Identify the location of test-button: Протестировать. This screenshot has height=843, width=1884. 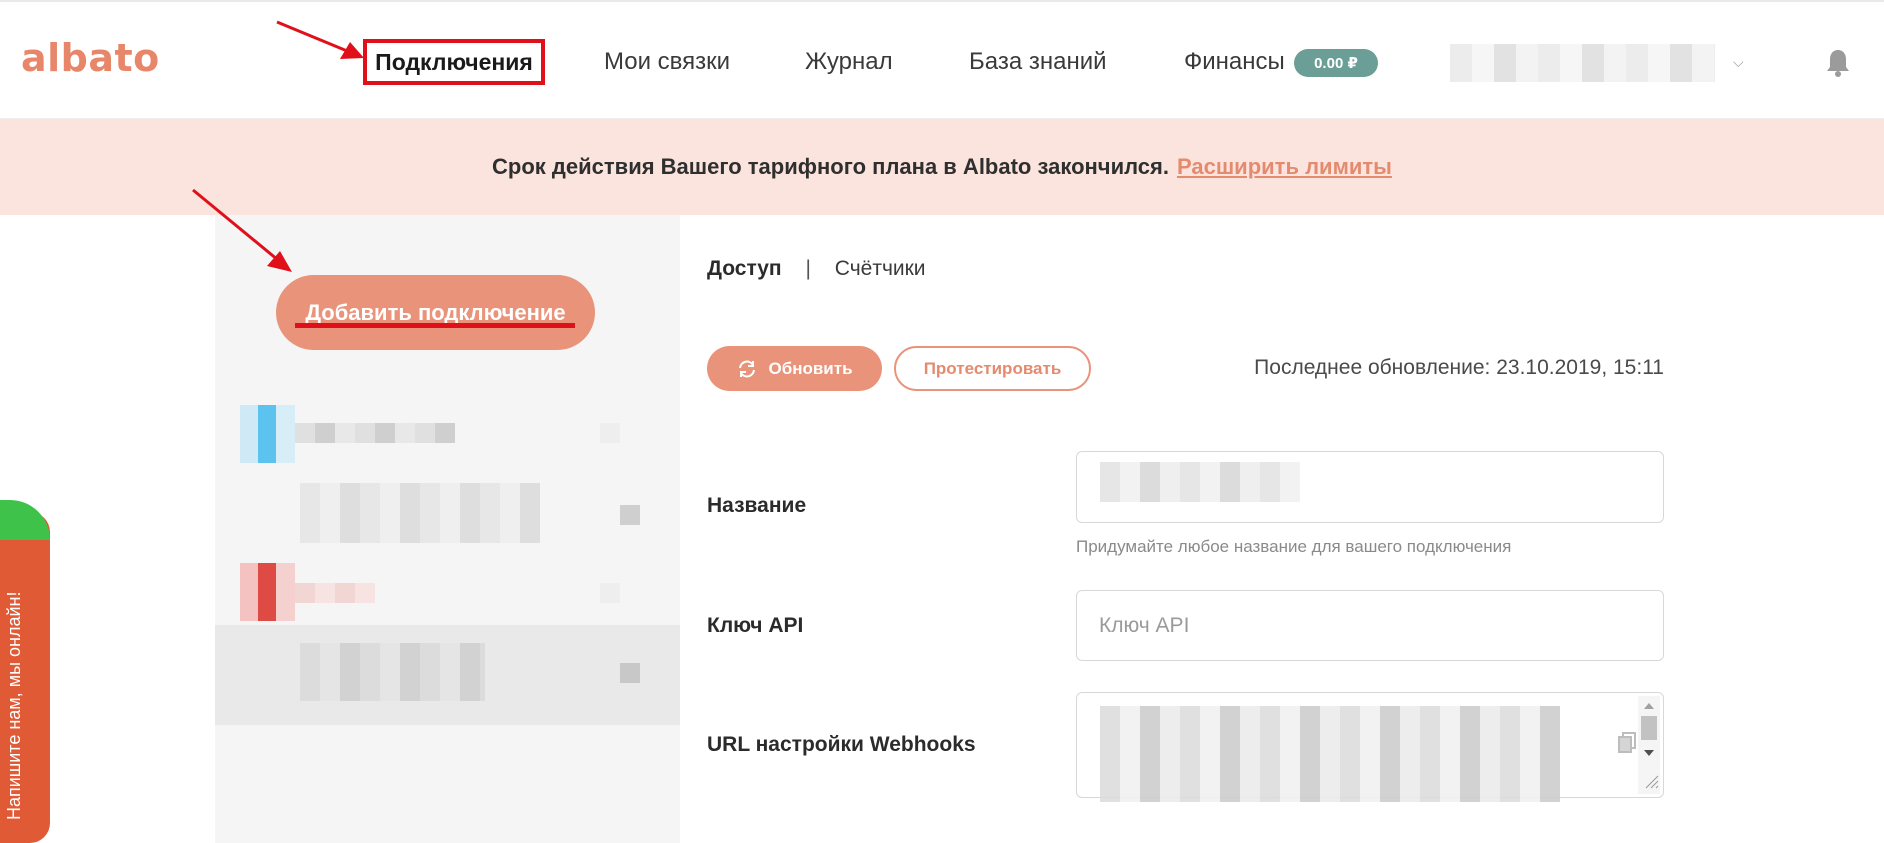
(992, 368).